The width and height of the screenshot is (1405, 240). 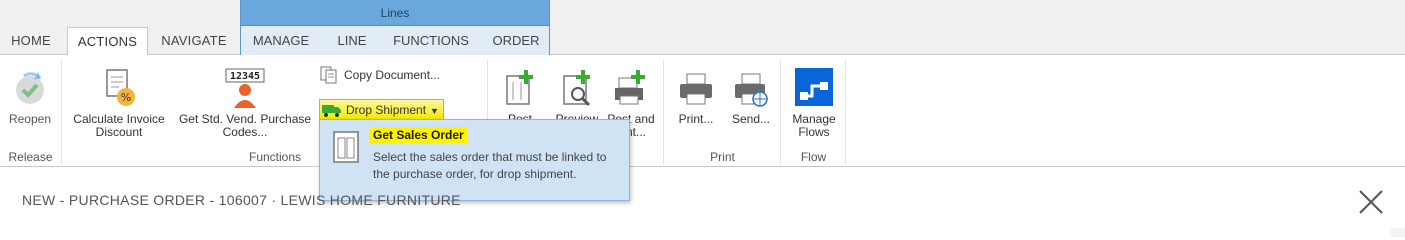 I want to click on context-tab-group-lines: Lines MANAGE LINE FUNCTIONS ORDER, so click(x=395, y=27).